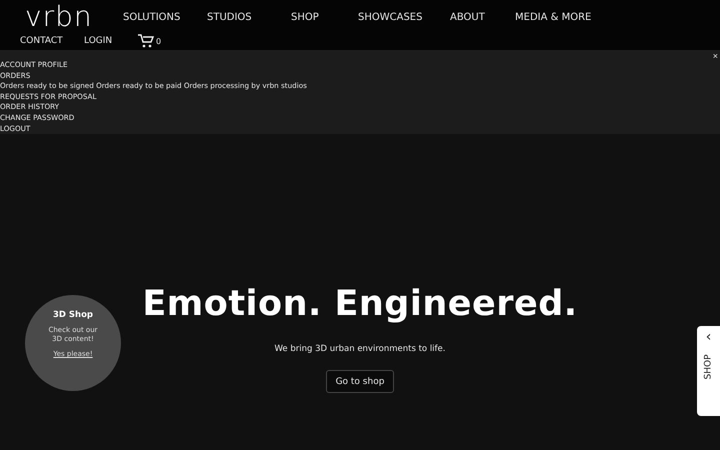  Describe the element at coordinates (404, 17) in the screenshot. I see `nav-link: SHOWCASES` at that location.